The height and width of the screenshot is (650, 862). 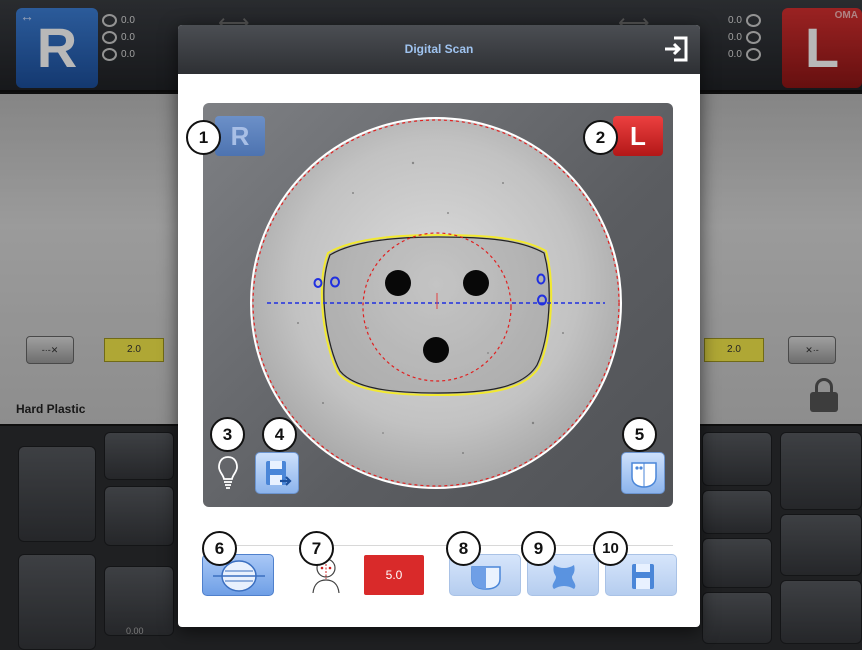 I want to click on dialog-title: Digital Scan, so click(x=439, y=49).